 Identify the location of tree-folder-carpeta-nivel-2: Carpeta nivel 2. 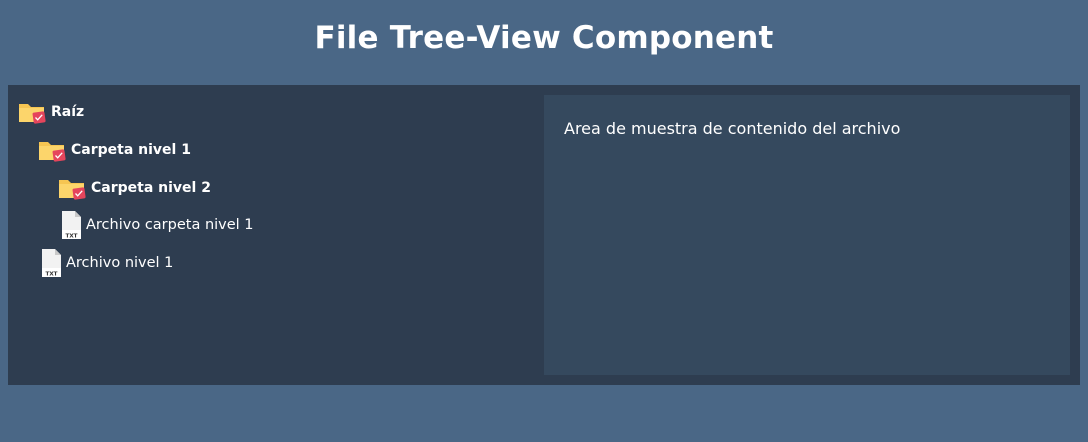
(134, 188).